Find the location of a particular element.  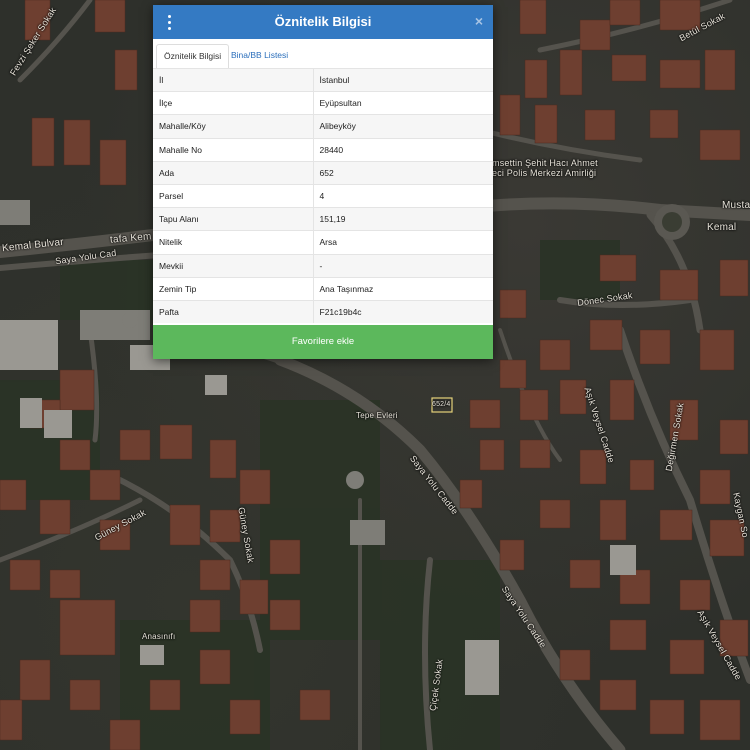

row-value: İstanbul is located at coordinates (402, 79).